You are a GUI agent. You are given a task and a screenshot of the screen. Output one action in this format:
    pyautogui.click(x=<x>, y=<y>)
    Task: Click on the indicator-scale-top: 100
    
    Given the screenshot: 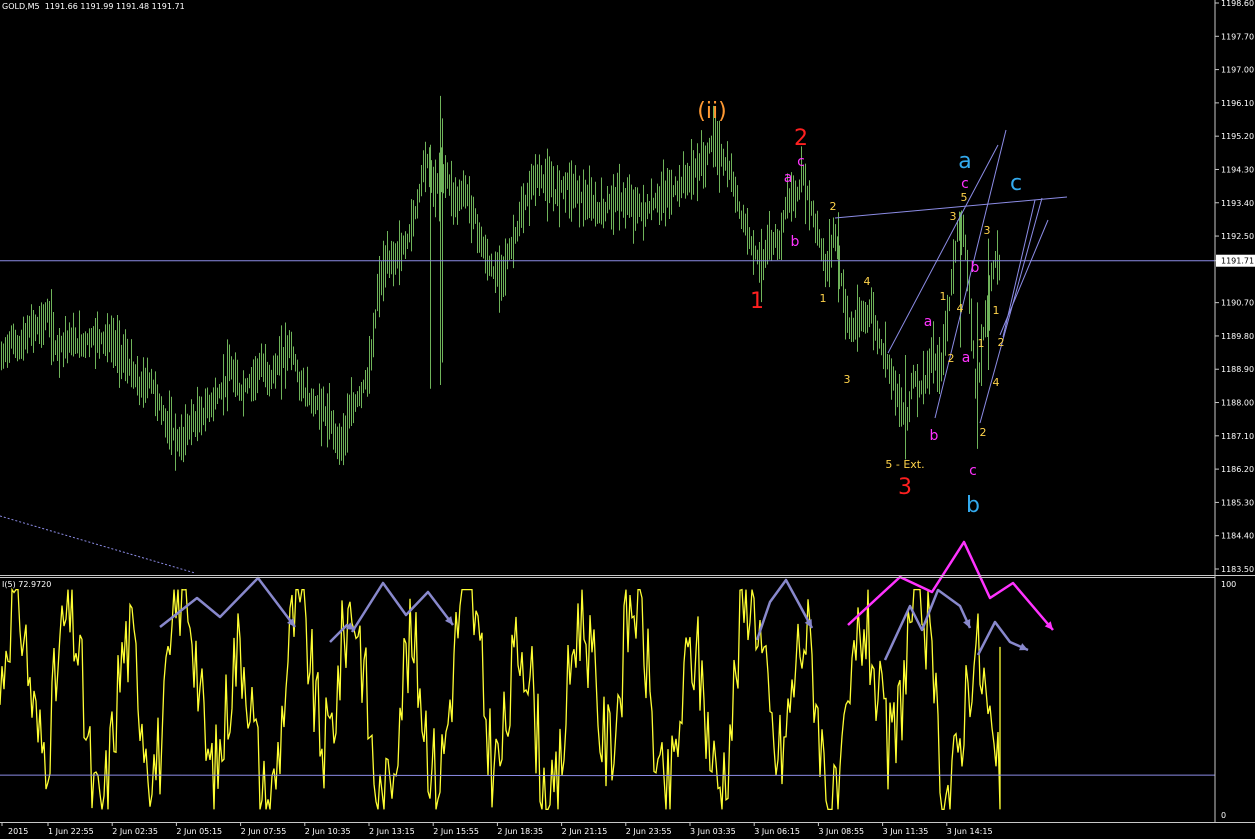 What is the action you would take?
    pyautogui.click(x=1228, y=584)
    